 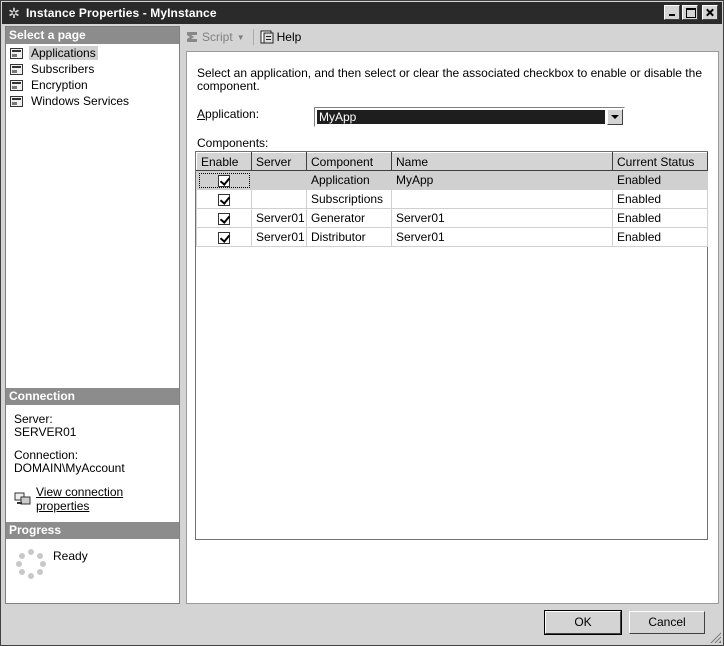 I want to click on name-cell: MyApp, so click(x=502, y=180).